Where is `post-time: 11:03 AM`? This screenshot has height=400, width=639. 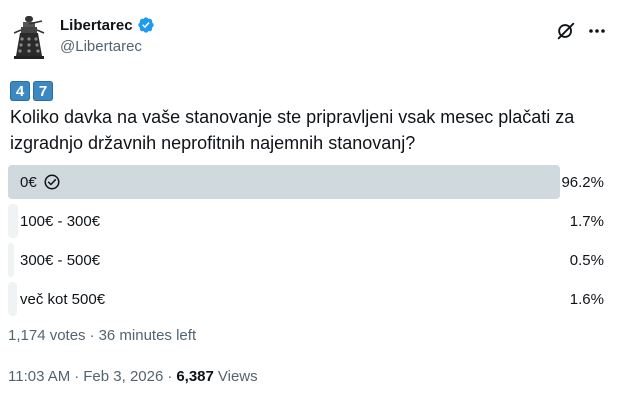
post-time: 11:03 AM is located at coordinates (39, 376).